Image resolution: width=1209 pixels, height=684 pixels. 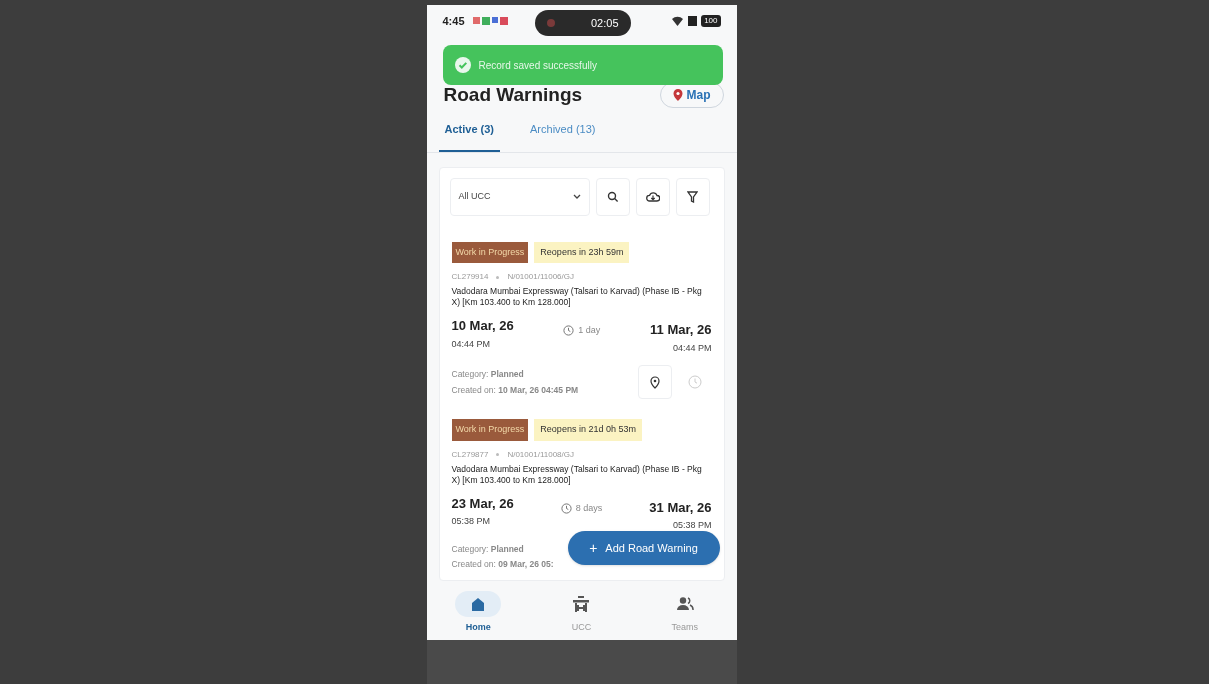 What do you see at coordinates (678, 20) in the screenshot?
I see `wifi-icon` at bounding box center [678, 20].